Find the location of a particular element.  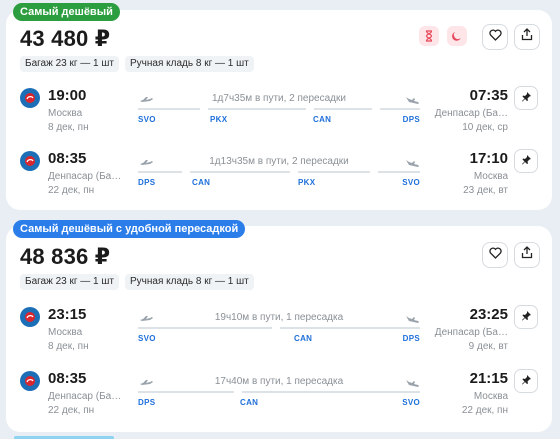

departure-time: 19:00 is located at coordinates (67, 95).